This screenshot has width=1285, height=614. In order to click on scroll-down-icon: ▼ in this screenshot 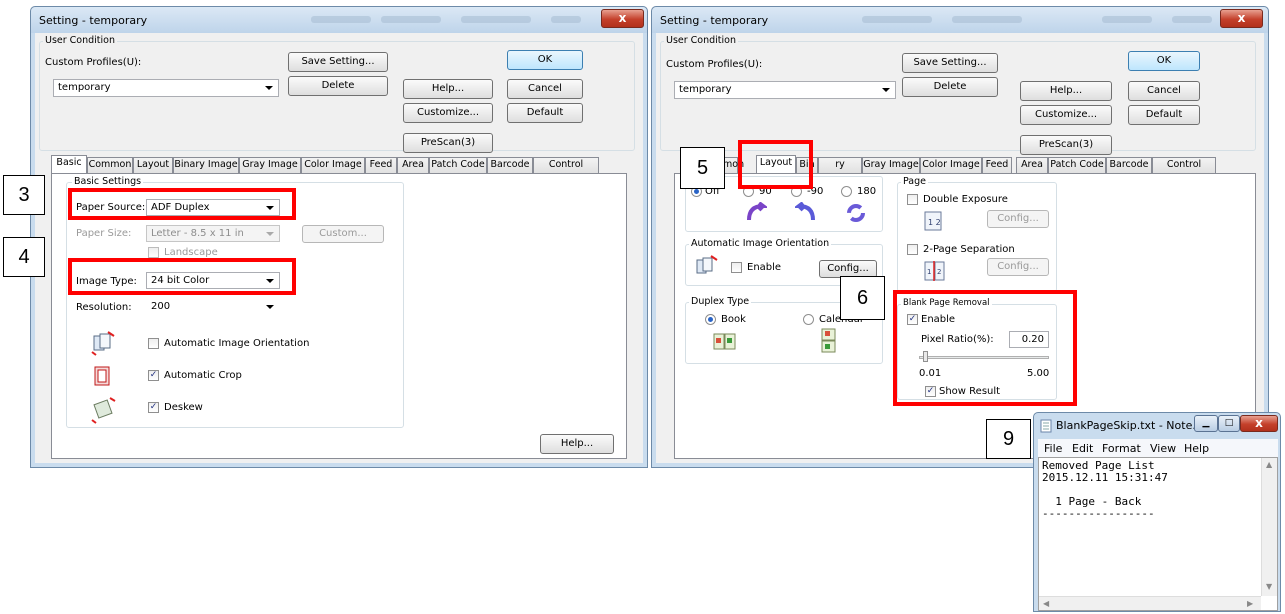, I will do `click(1269, 586)`.